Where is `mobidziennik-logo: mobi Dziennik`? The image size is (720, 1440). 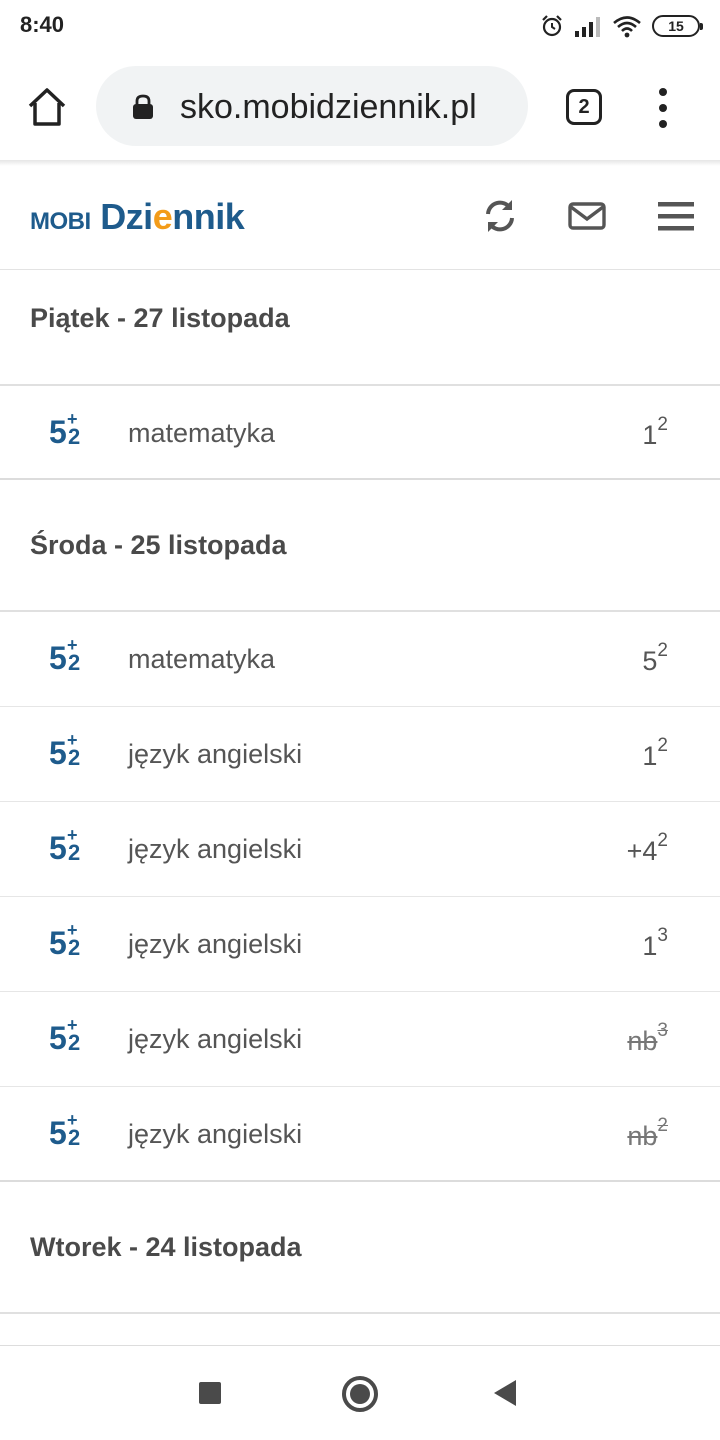 mobidziennik-logo: mobi Dziennik is located at coordinates (137, 217).